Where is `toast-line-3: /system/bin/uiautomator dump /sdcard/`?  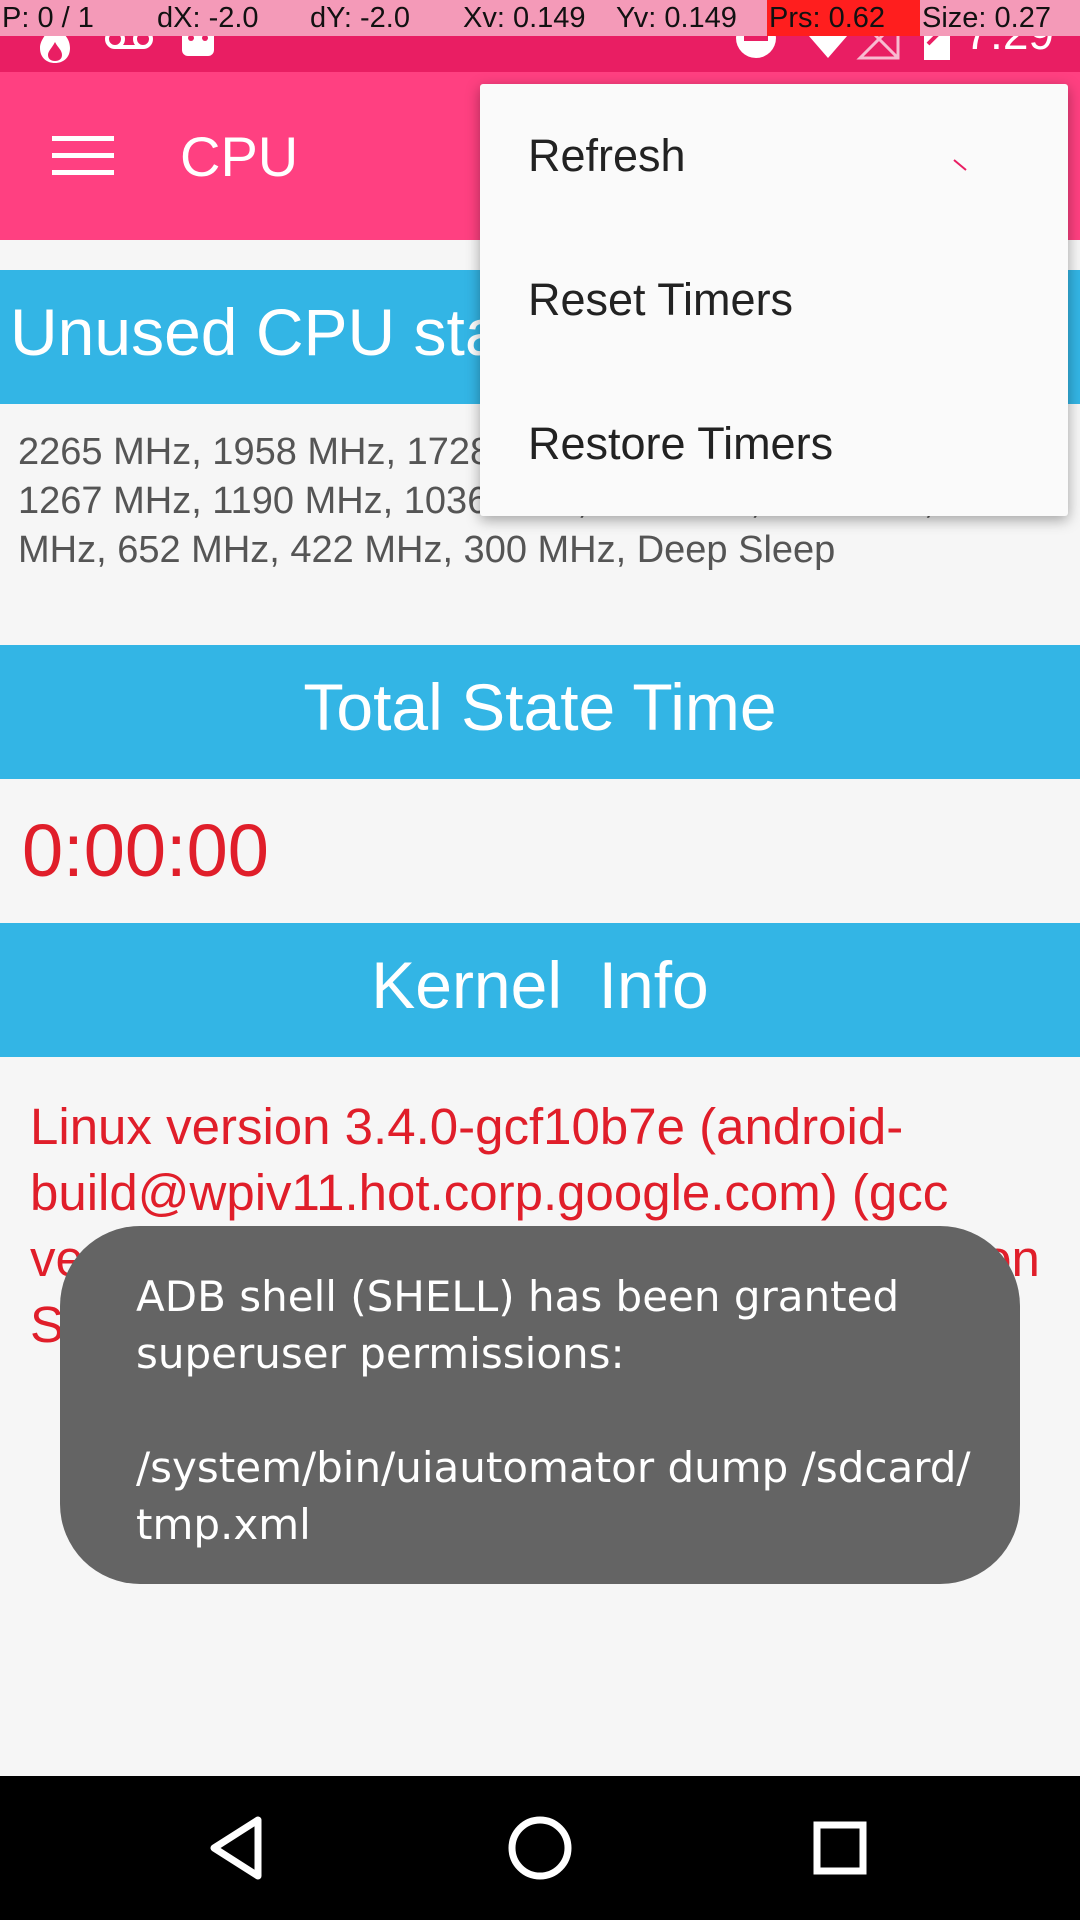 toast-line-3: /system/bin/uiautomator dump /sdcard/ is located at coordinates (553, 1467).